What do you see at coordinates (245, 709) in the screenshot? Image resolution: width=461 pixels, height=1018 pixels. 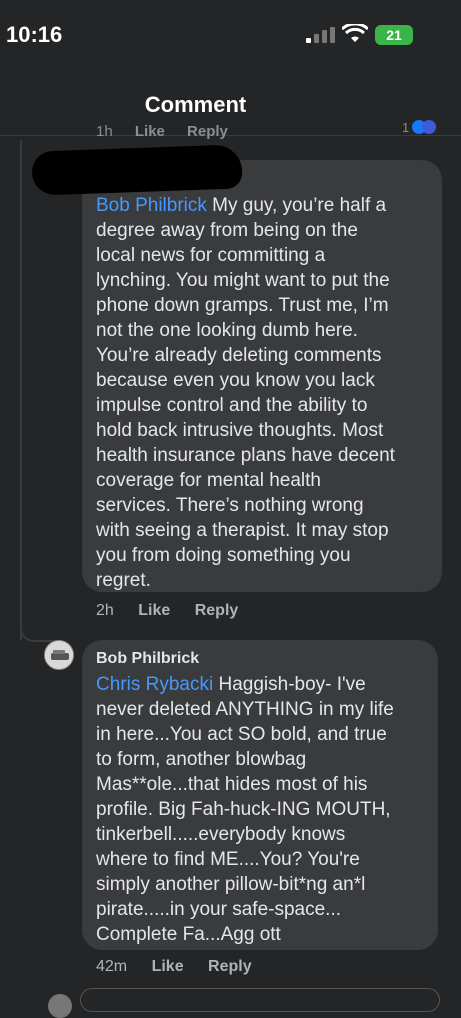 I see `comment-line: never deleted ANYTHING in my life` at bounding box center [245, 709].